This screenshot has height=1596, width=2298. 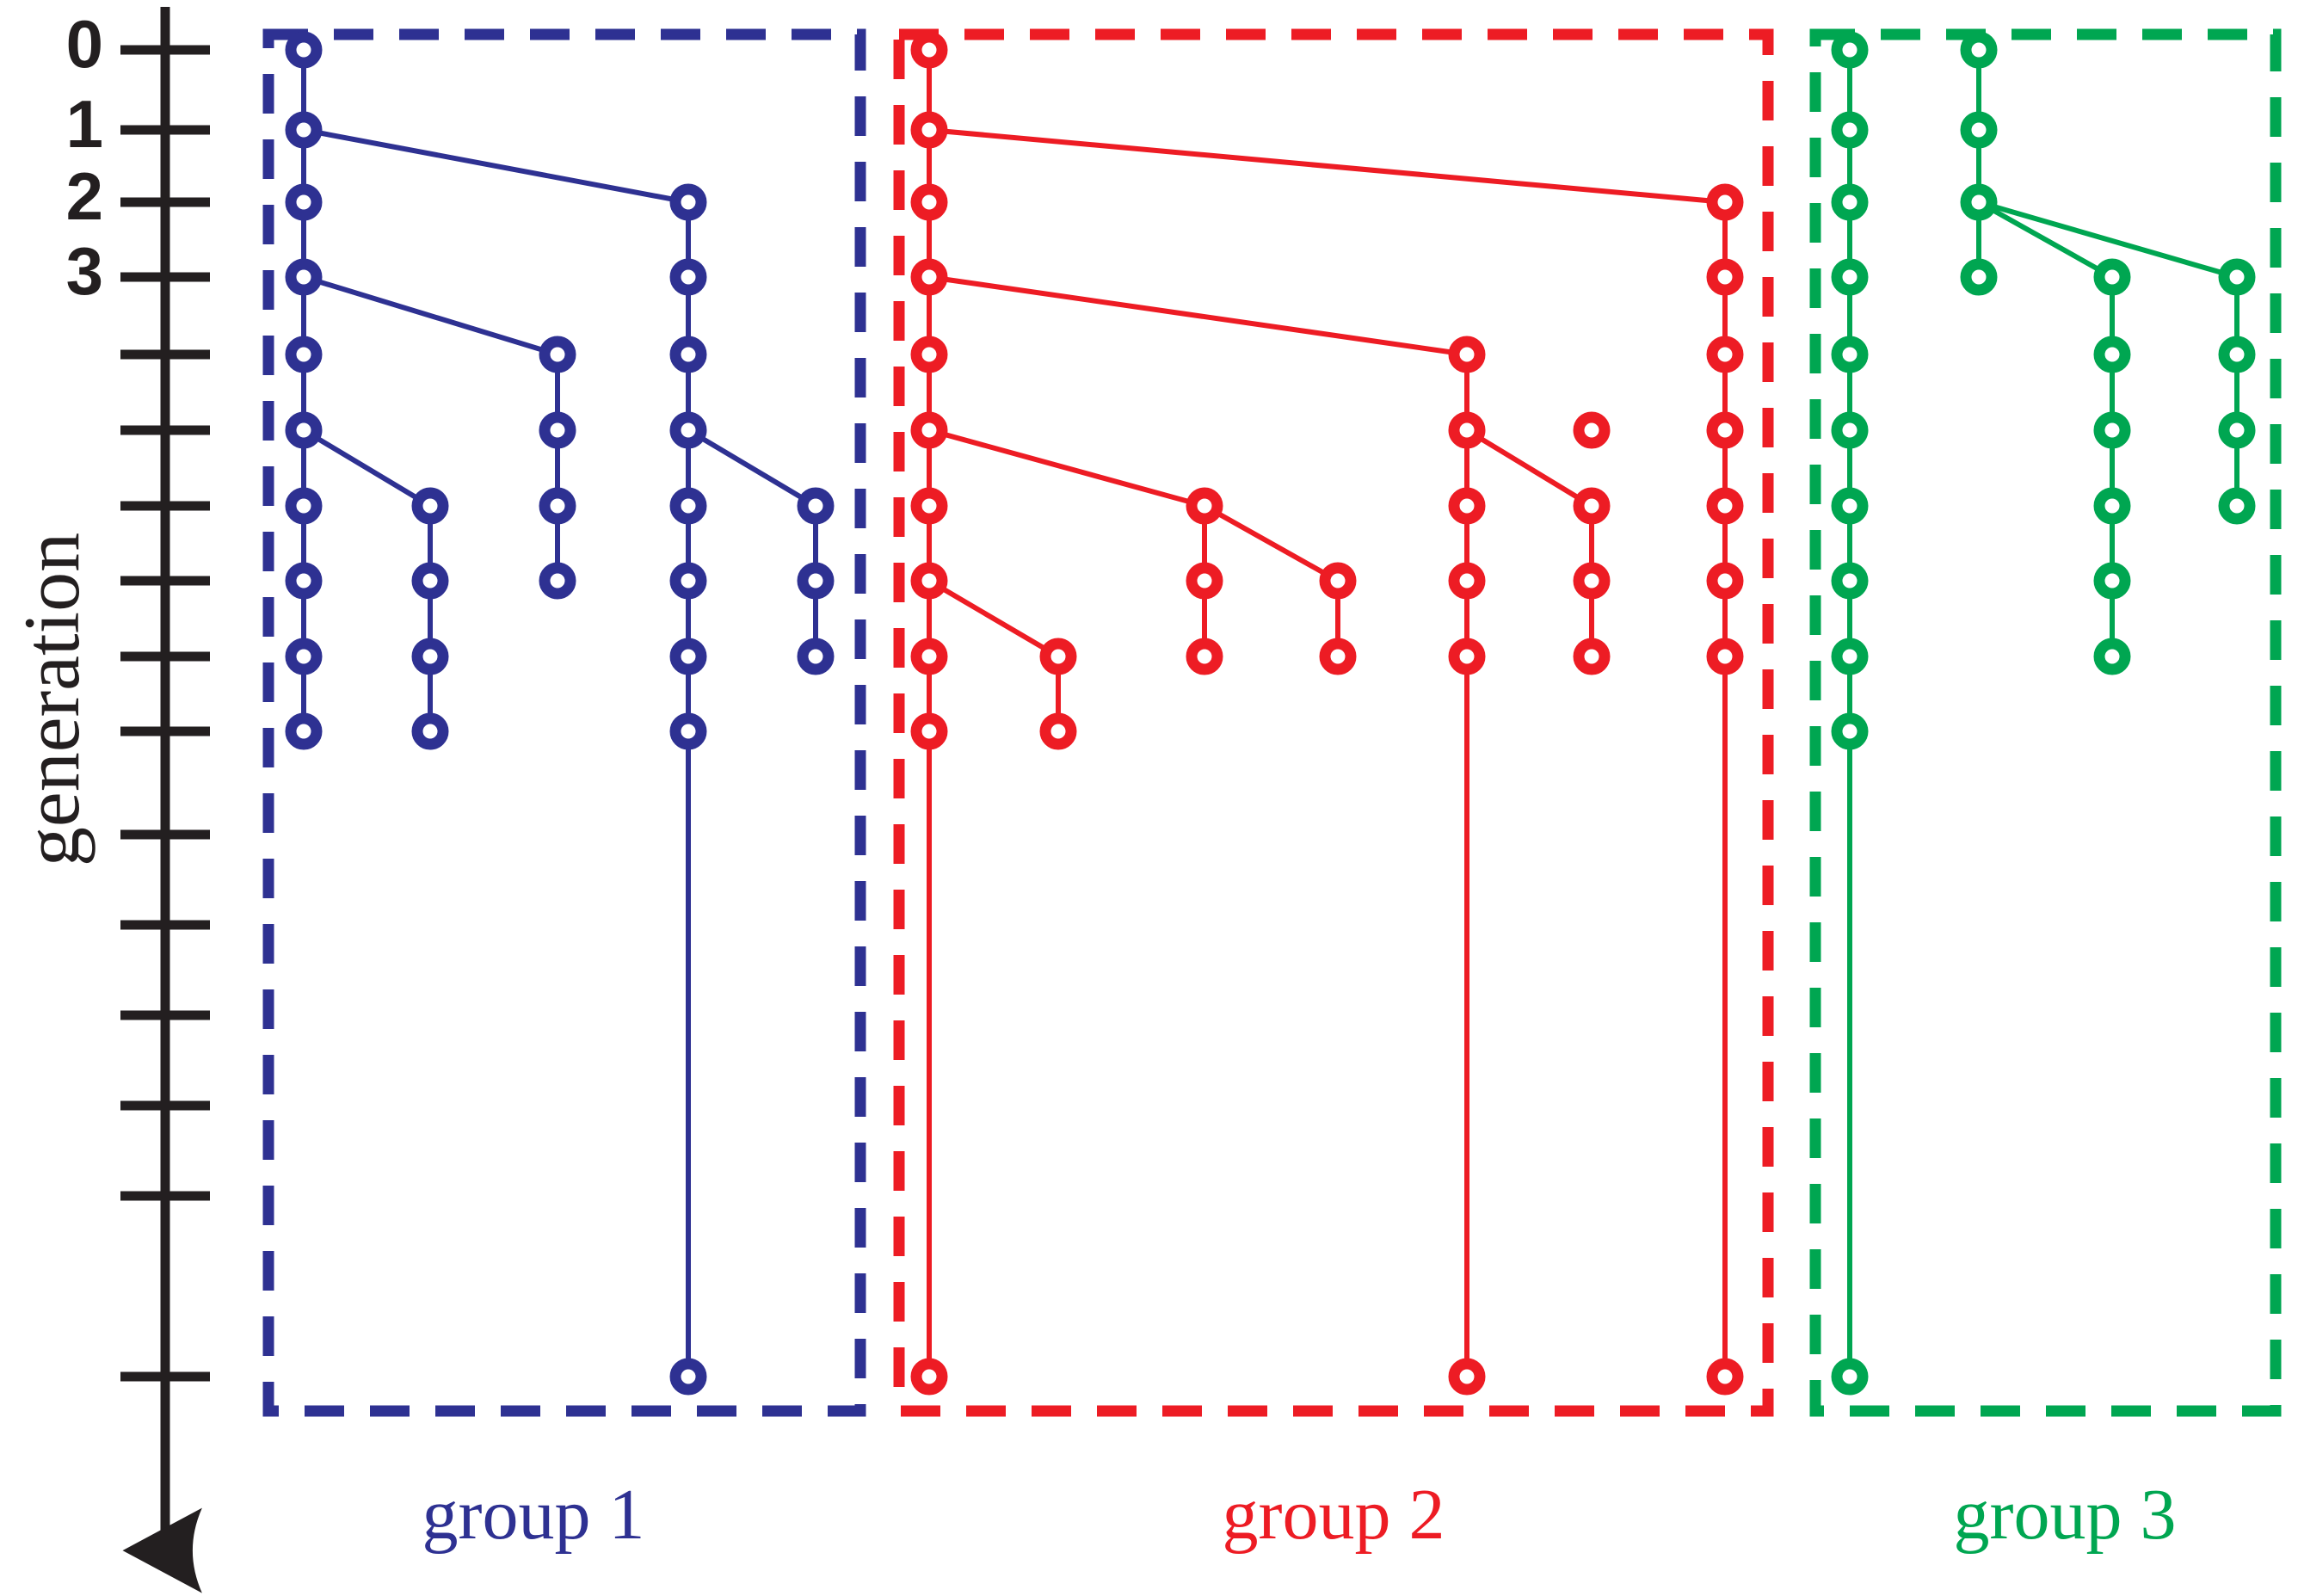 What do you see at coordinates (929, 581) in the screenshot?
I see `node-g2c1r7` at bounding box center [929, 581].